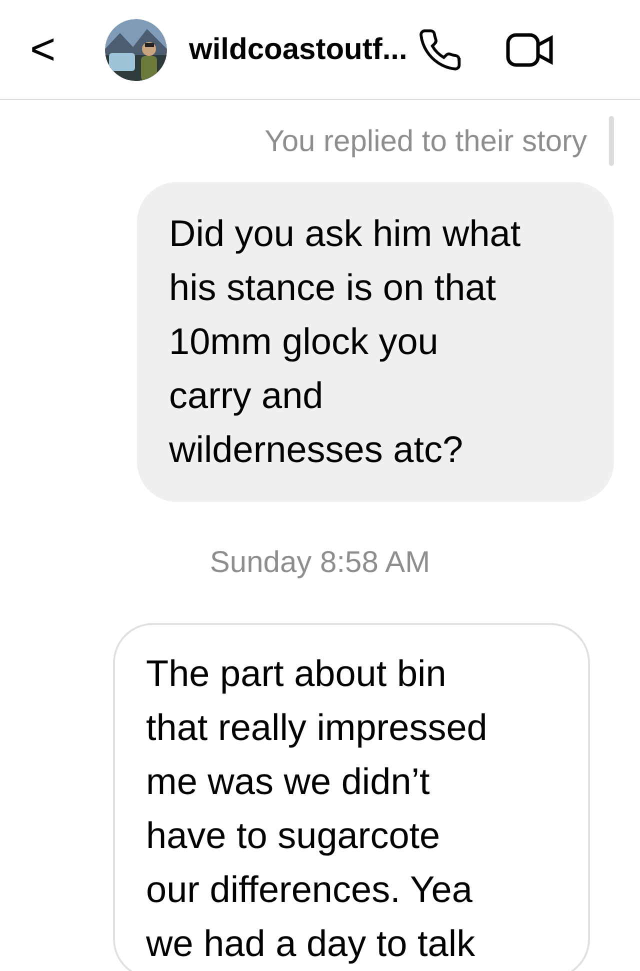 Image resolution: width=640 pixels, height=971 pixels. Describe the element at coordinates (440, 49) in the screenshot. I see `phone-icon` at that location.